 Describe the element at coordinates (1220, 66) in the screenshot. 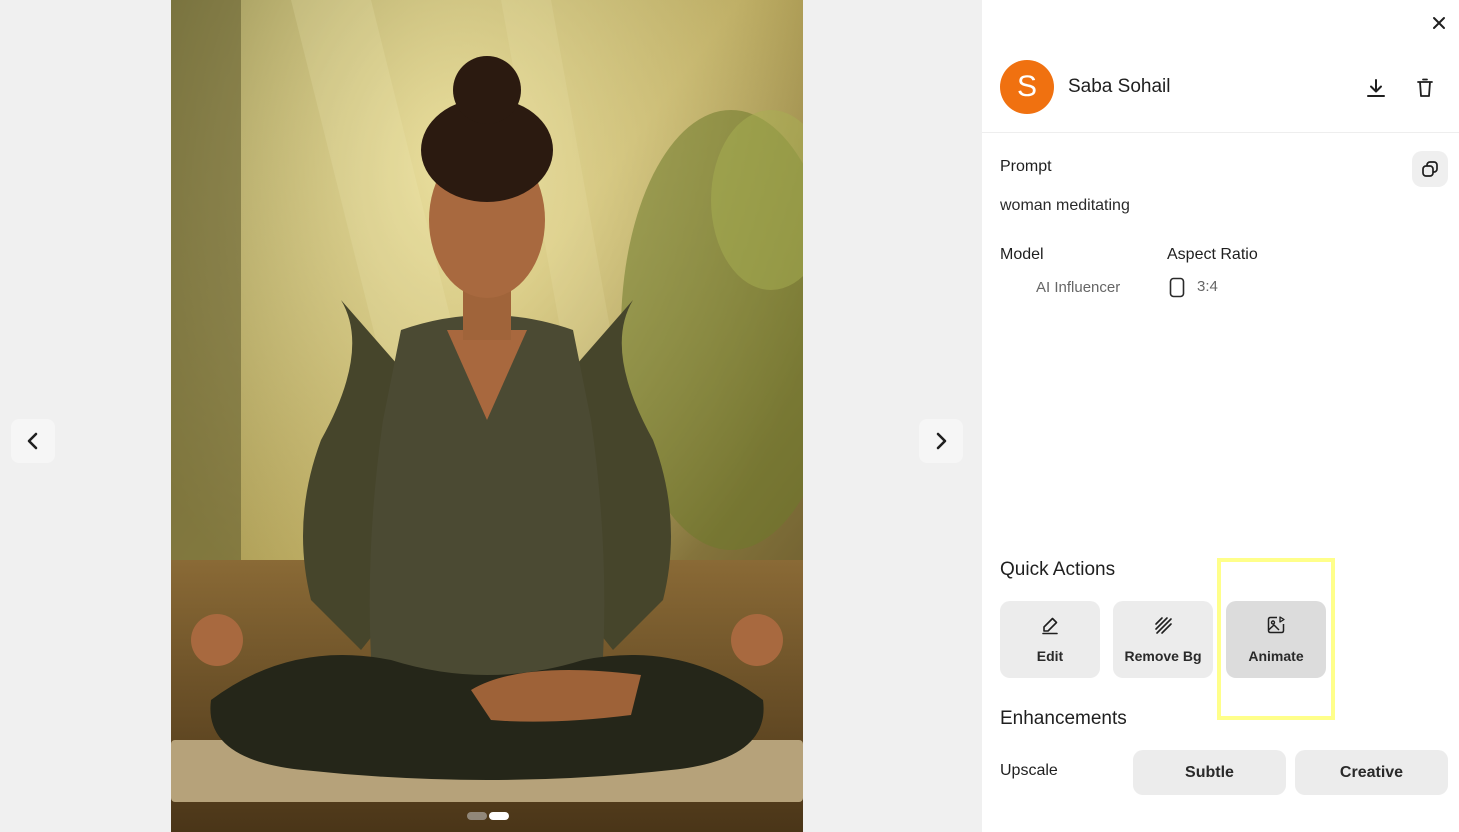

I see `user-header: S Saba Sohail` at that location.